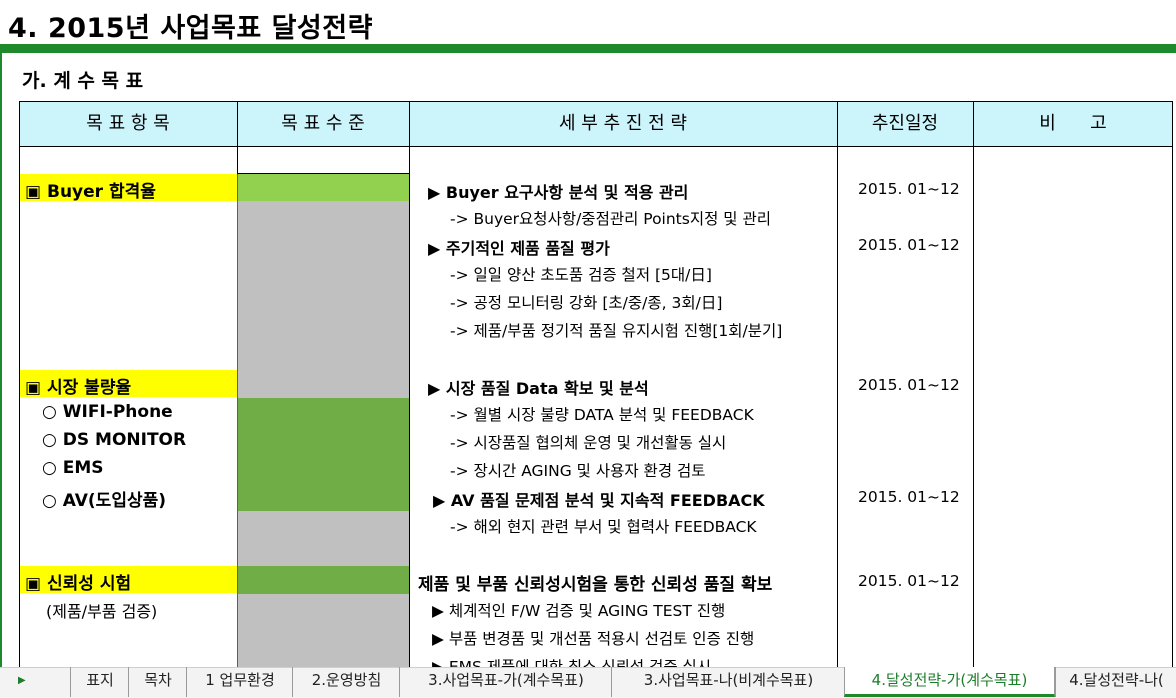  Describe the element at coordinates (107, 412) in the screenshot. I see `market-item: ○ WIFI-Phone` at that location.